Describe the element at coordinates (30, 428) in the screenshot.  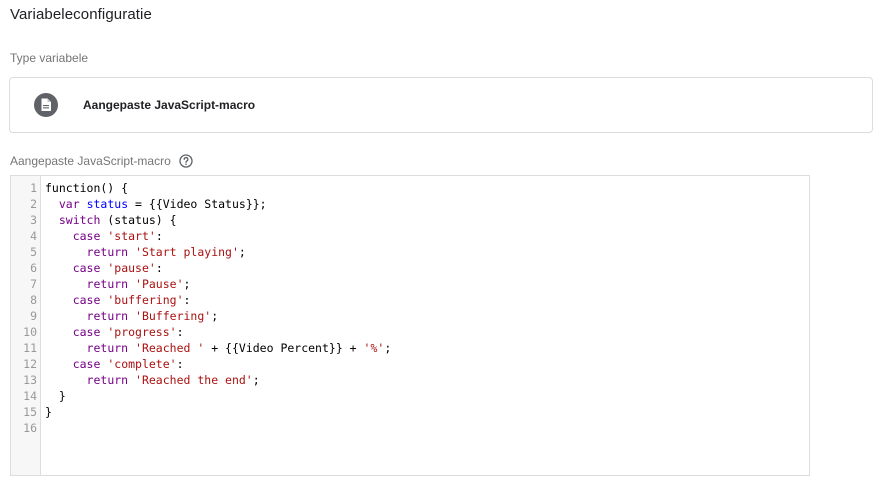
I see `line-number: 16` at that location.